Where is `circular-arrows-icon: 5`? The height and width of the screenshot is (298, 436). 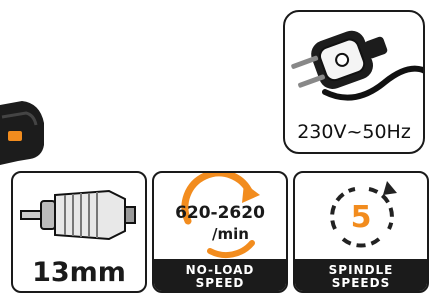 circular-arrows-icon: 5 is located at coordinates (363, 214).